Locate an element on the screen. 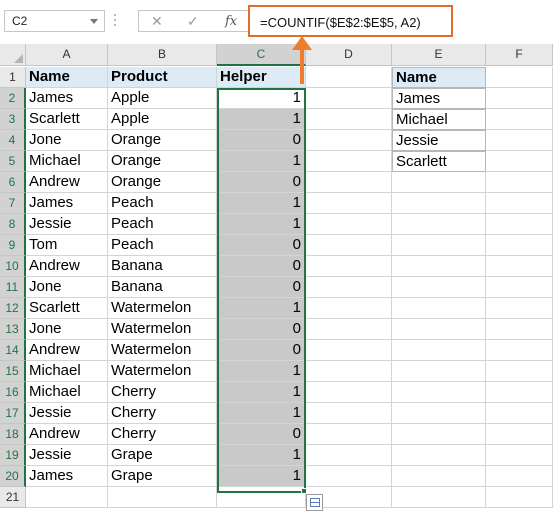 The image size is (553, 516). row-header-11: 11 is located at coordinates (13, 287).